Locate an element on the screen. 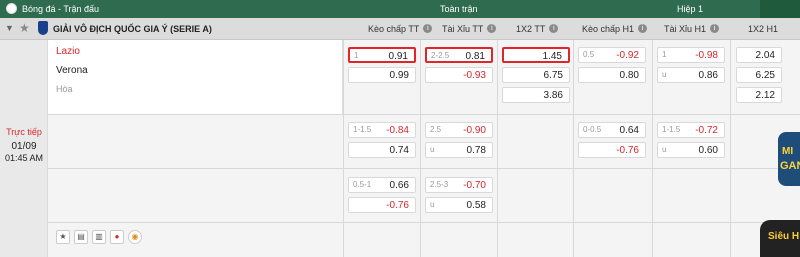  col-label: 1X2 H1 is located at coordinates (763, 29).